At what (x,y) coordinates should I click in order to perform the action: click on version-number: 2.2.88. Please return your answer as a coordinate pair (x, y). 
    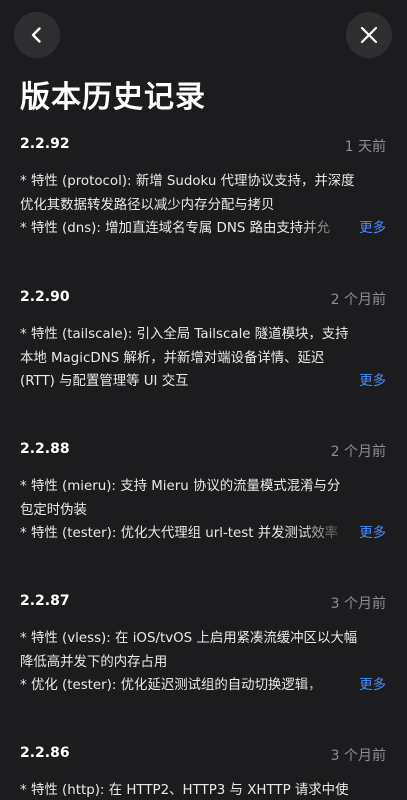
    Looking at the image, I should click on (45, 449).